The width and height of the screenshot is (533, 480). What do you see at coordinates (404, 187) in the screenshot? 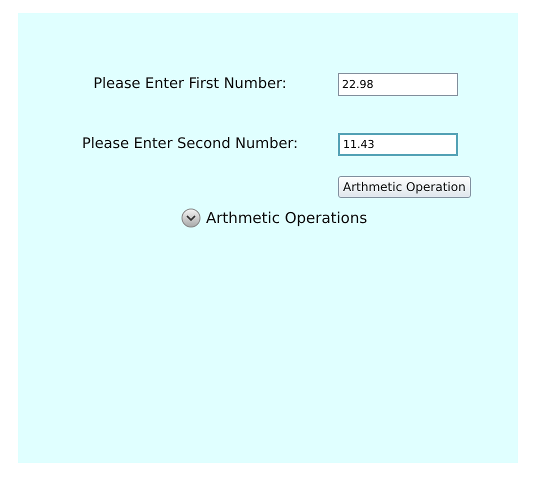
I see `arithmetic-operation-button: Arthmetic Operation` at bounding box center [404, 187].